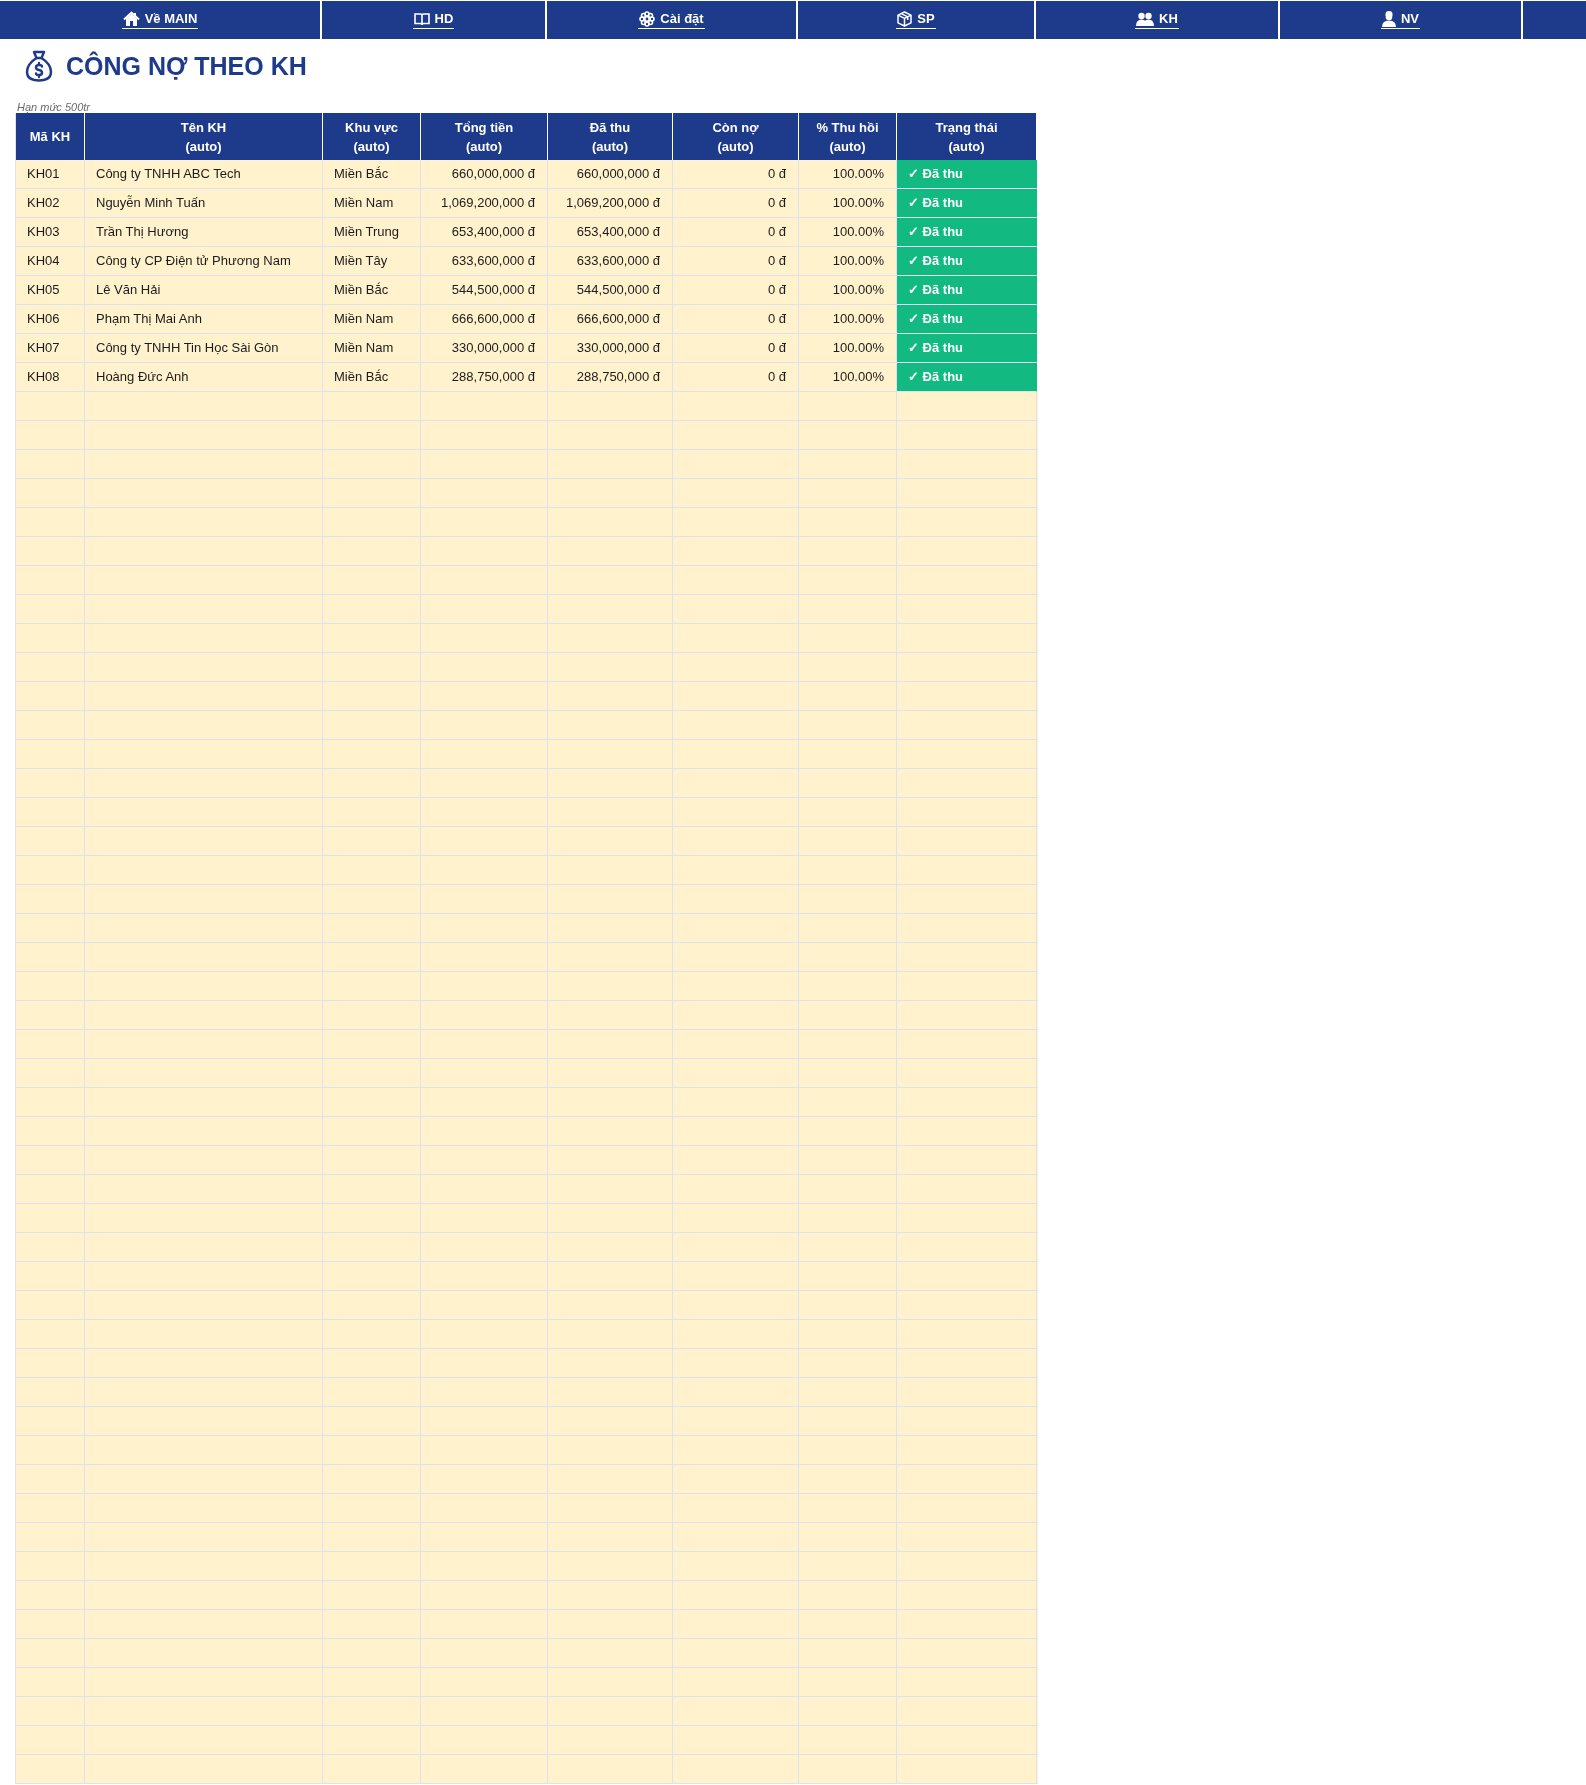  What do you see at coordinates (1388, 19) in the screenshot?
I see `person-icon` at bounding box center [1388, 19].